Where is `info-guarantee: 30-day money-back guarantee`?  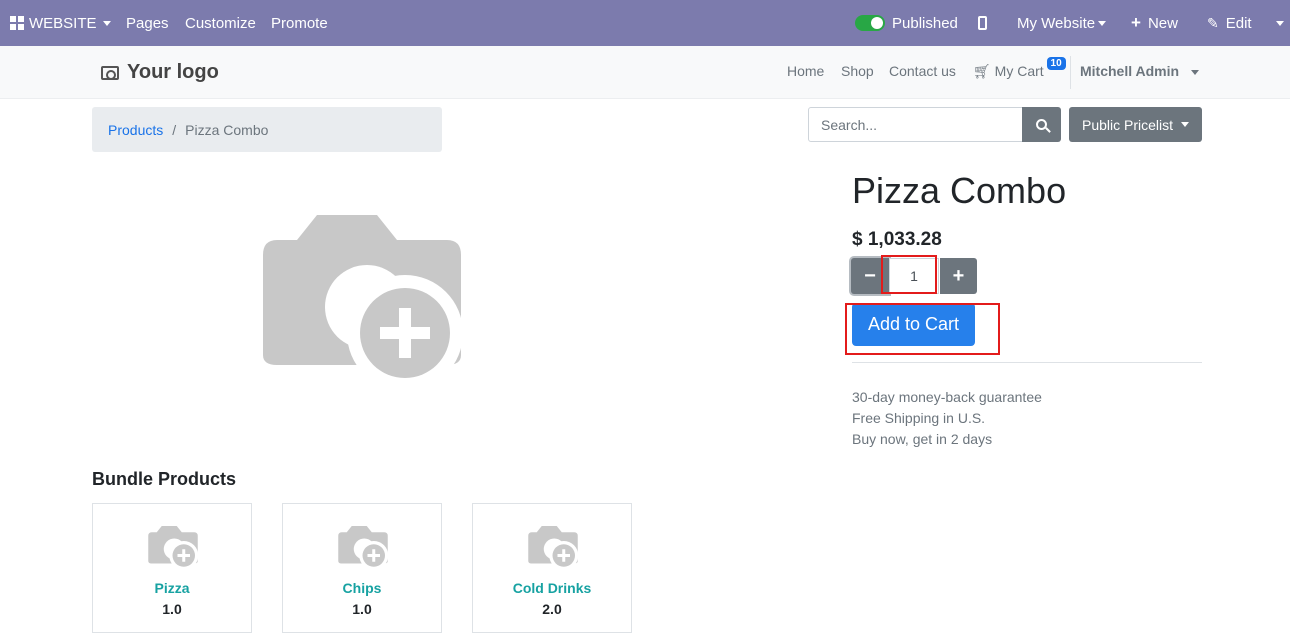 info-guarantee: 30-day money-back guarantee is located at coordinates (947, 397).